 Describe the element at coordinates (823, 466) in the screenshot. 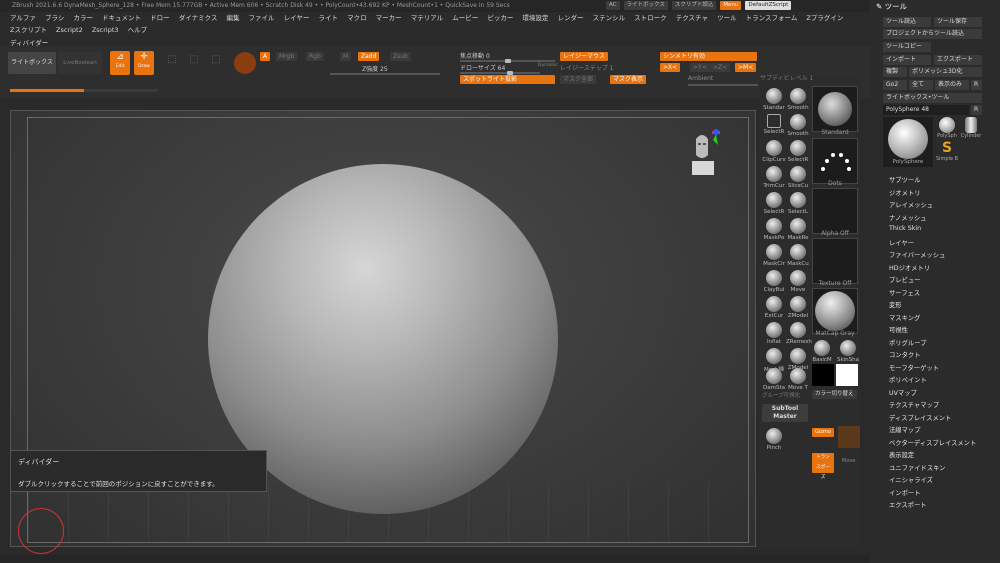

I see `transpose-button: トランスポーズ` at that location.